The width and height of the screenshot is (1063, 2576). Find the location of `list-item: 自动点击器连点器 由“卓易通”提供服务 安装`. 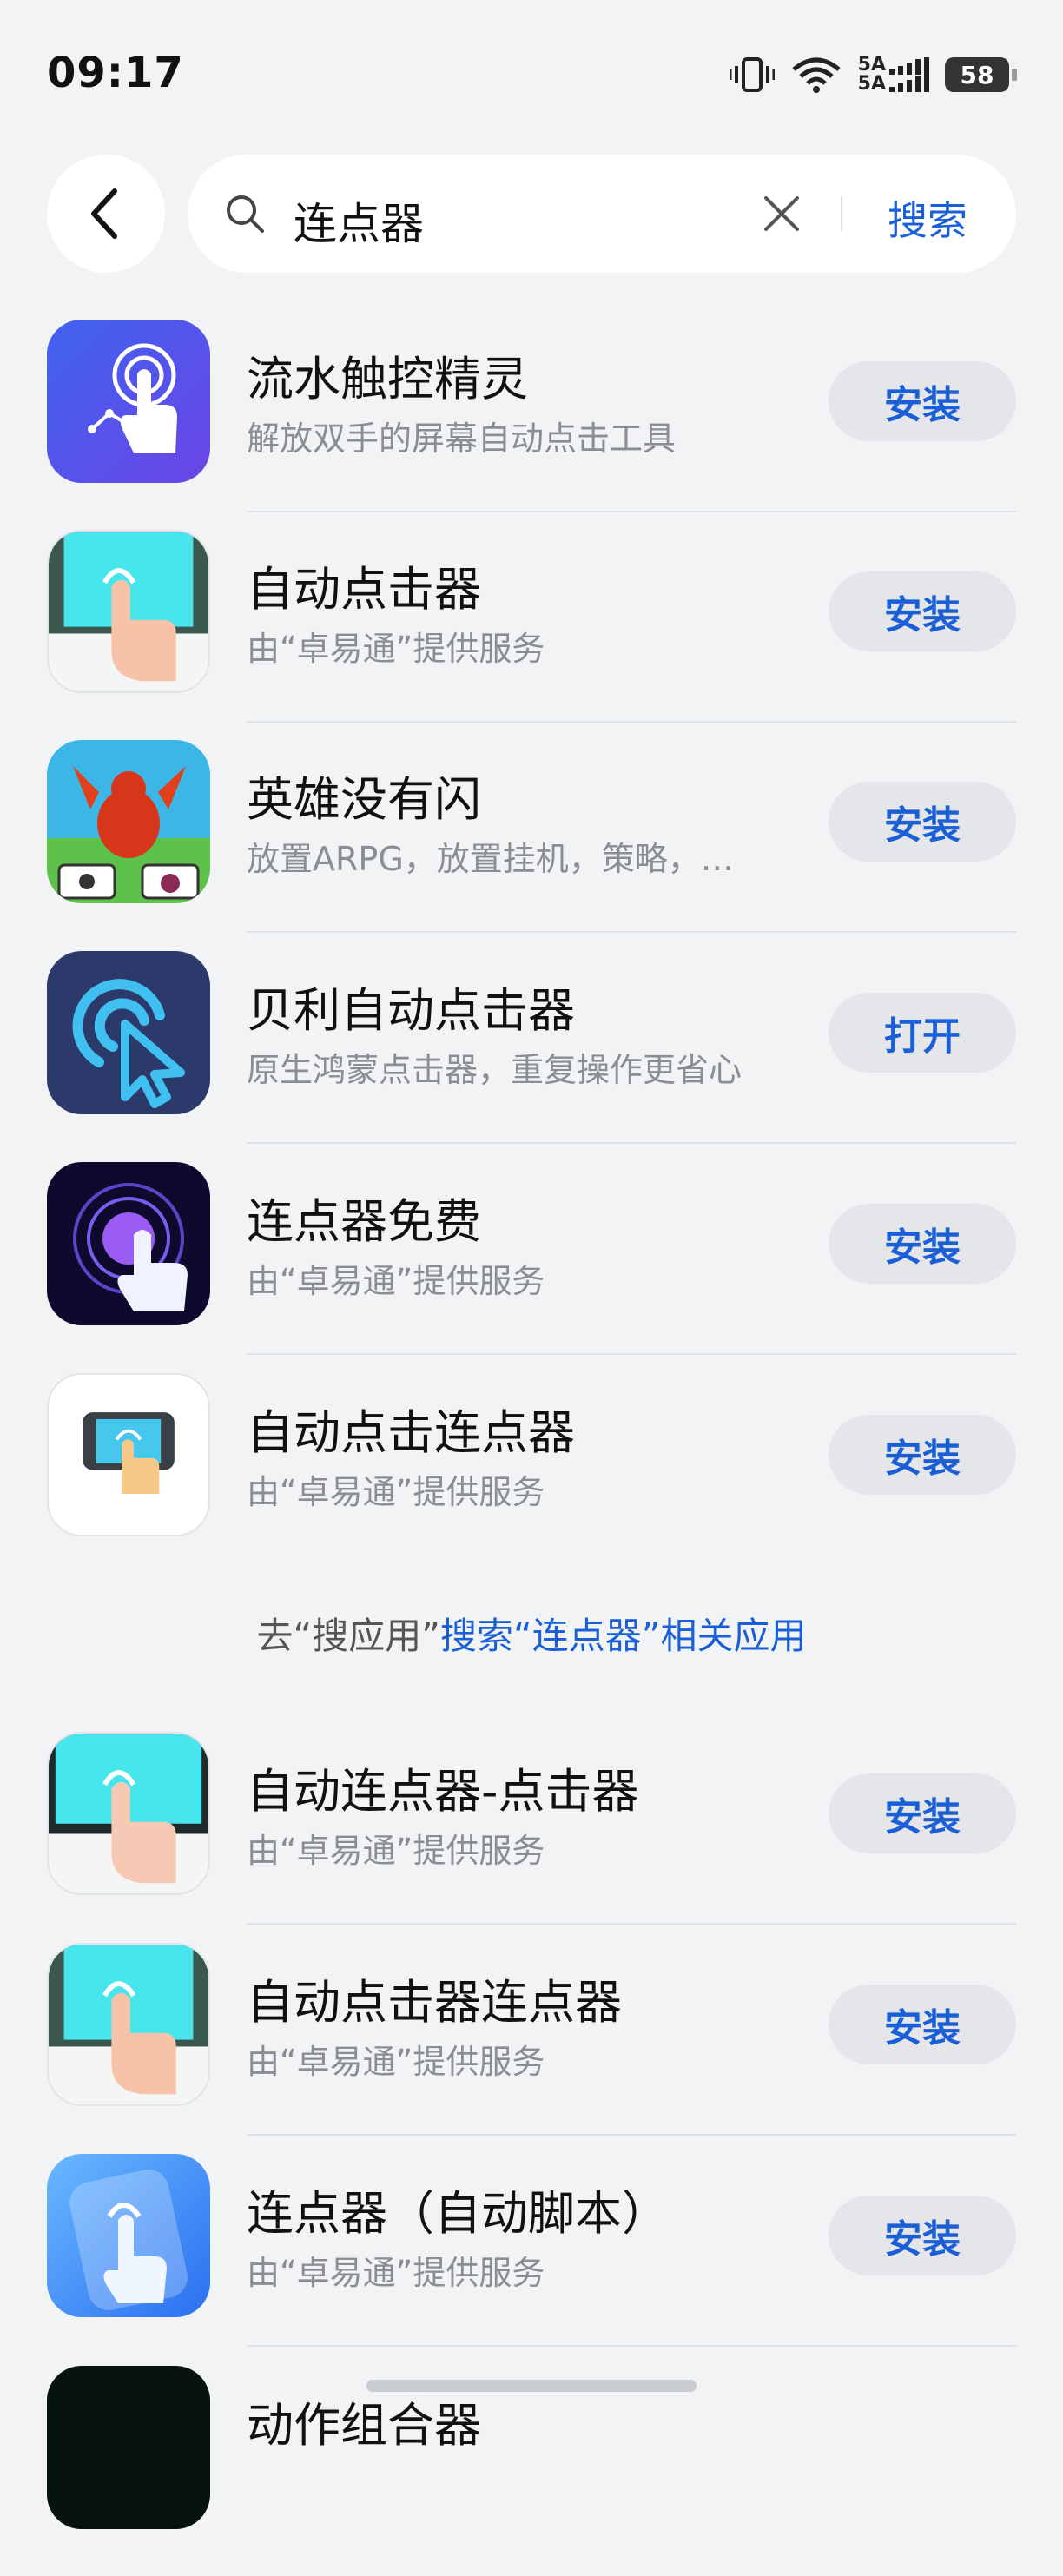

list-item: 自动点击器连点器 由“卓易通”提供服务 安装 is located at coordinates (532, 2048).